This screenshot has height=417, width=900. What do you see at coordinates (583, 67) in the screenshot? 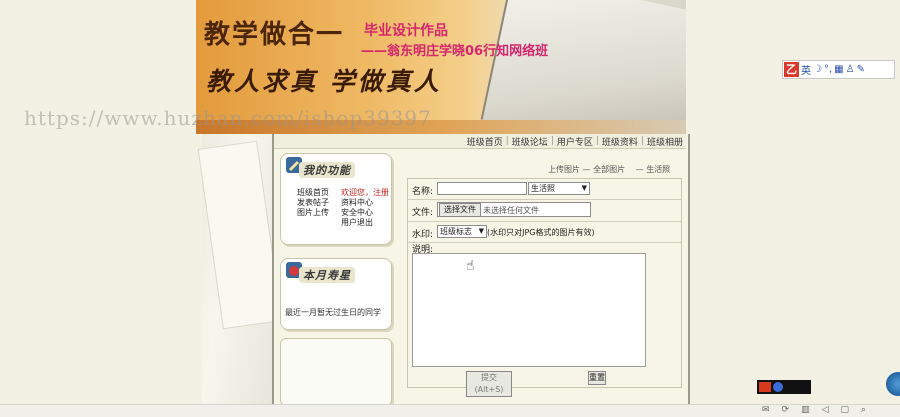
I see `banner-paper-decoration` at bounding box center [583, 67].